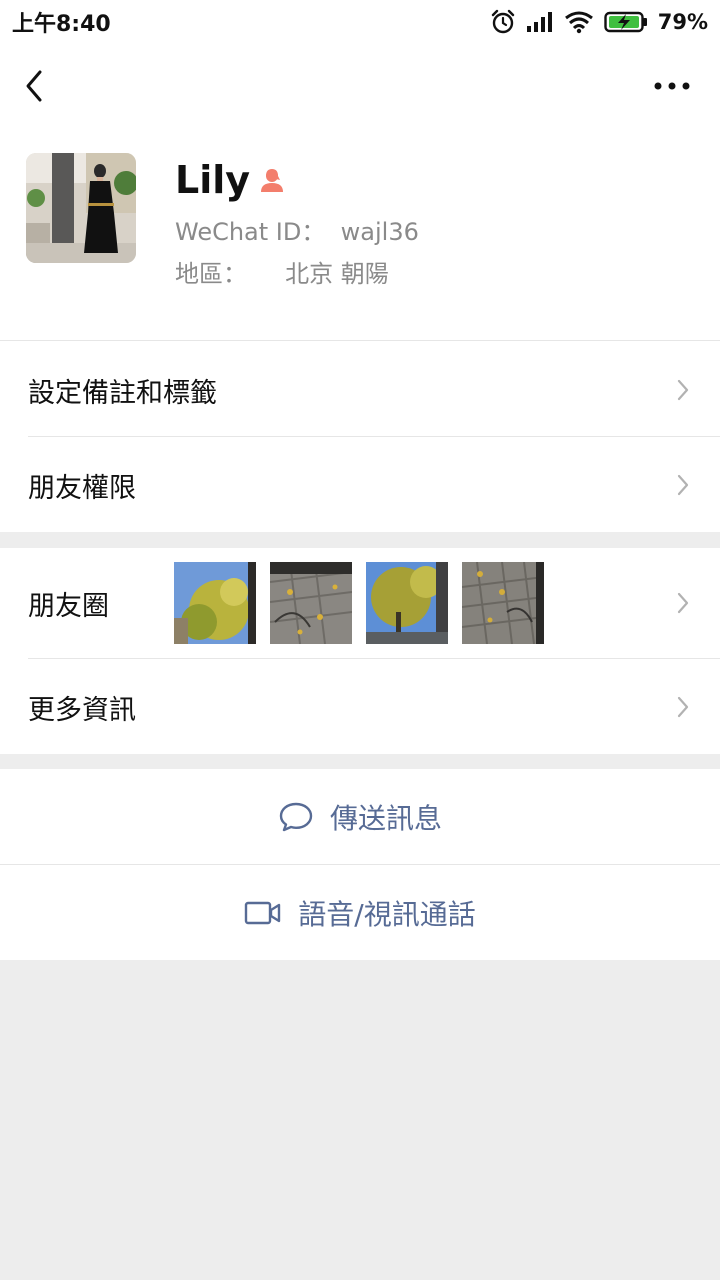 This screenshot has width=720, height=1280. Describe the element at coordinates (360, 485) in the screenshot. I see `friend-permissions-row: 朋友權限` at that location.